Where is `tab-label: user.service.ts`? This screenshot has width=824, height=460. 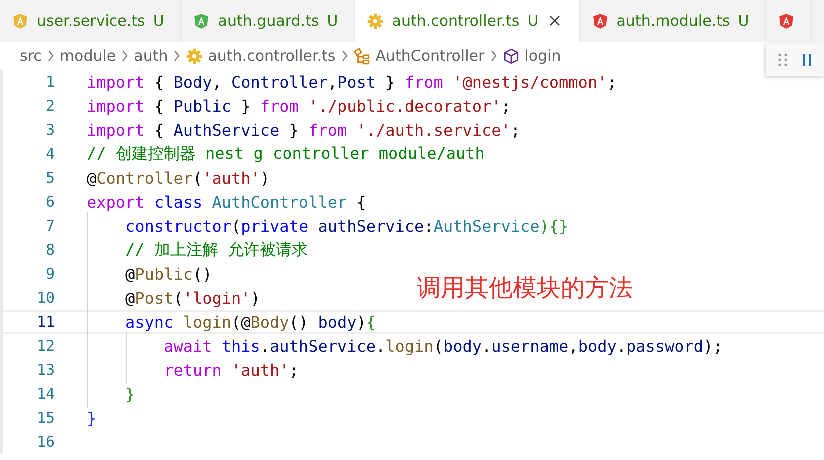
tab-label: user.service.ts is located at coordinates (91, 21).